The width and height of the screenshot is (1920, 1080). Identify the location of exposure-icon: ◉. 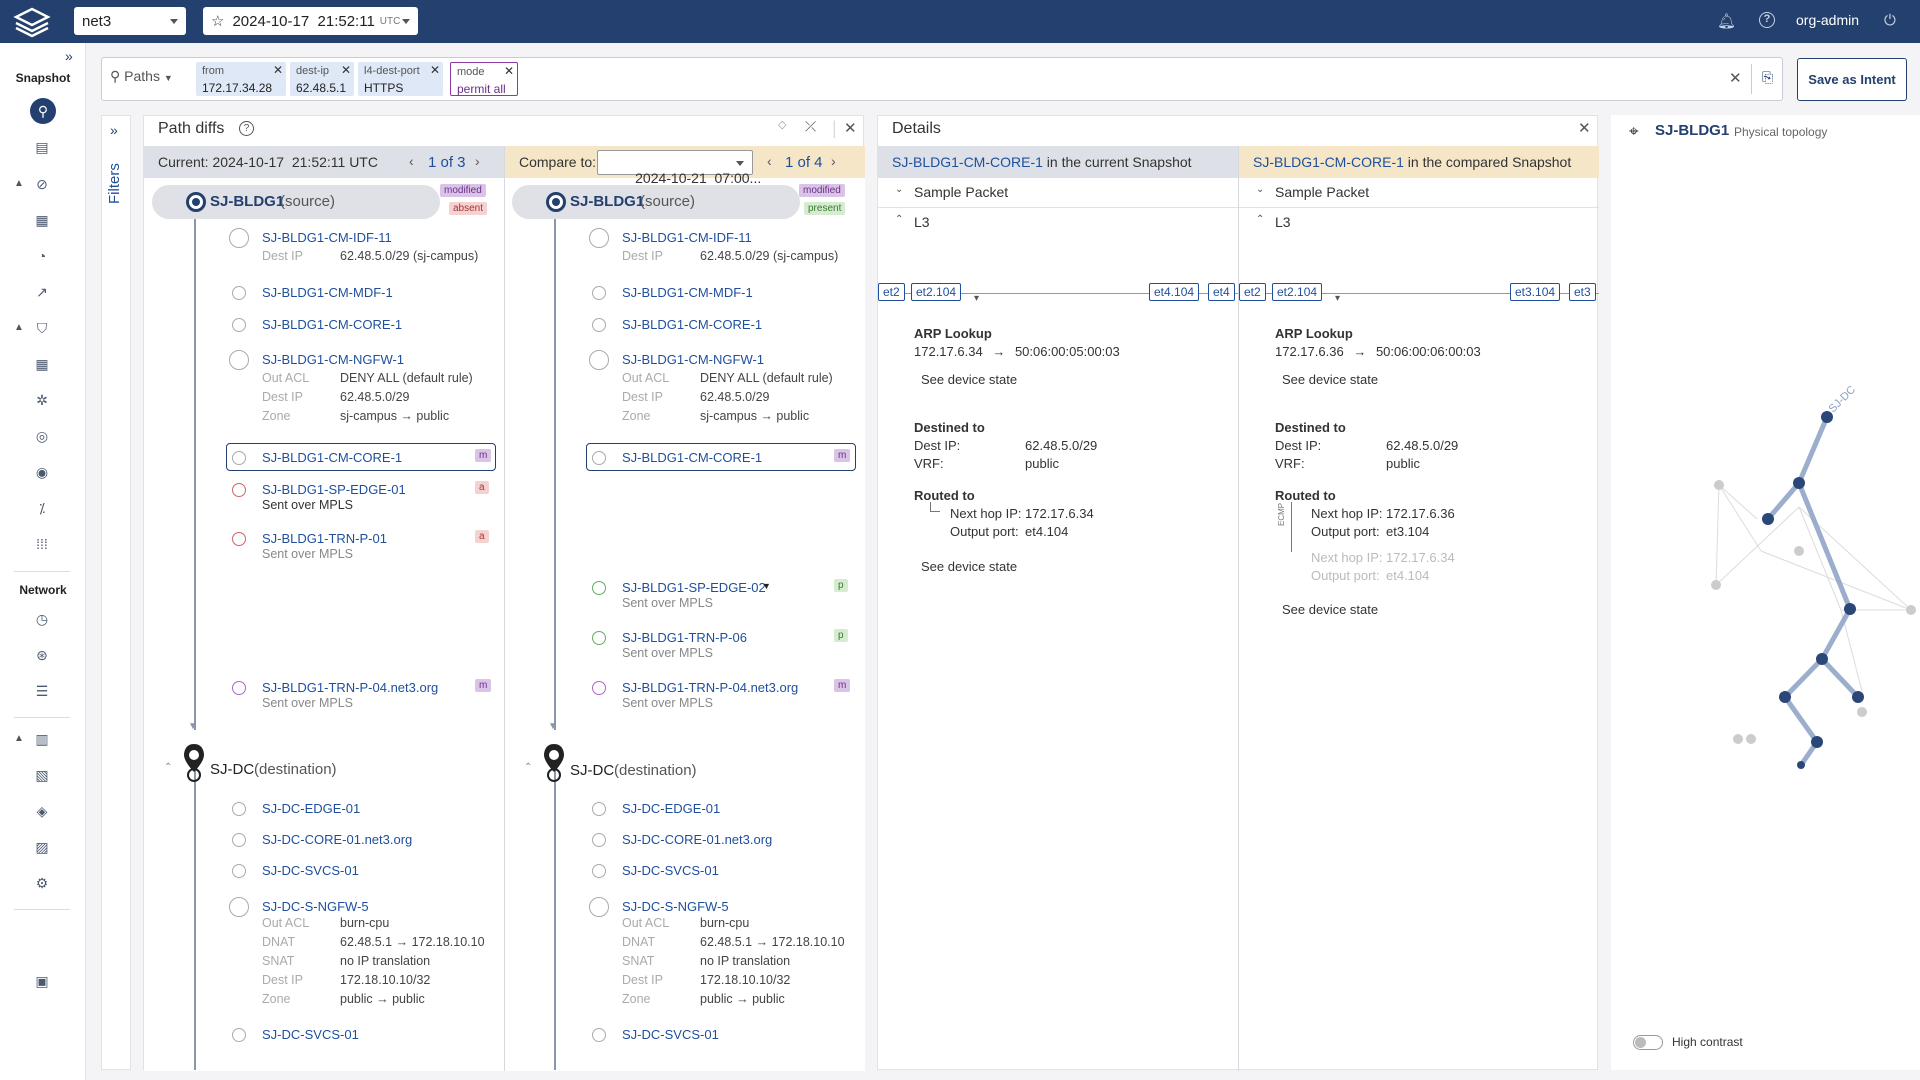
(42, 472).